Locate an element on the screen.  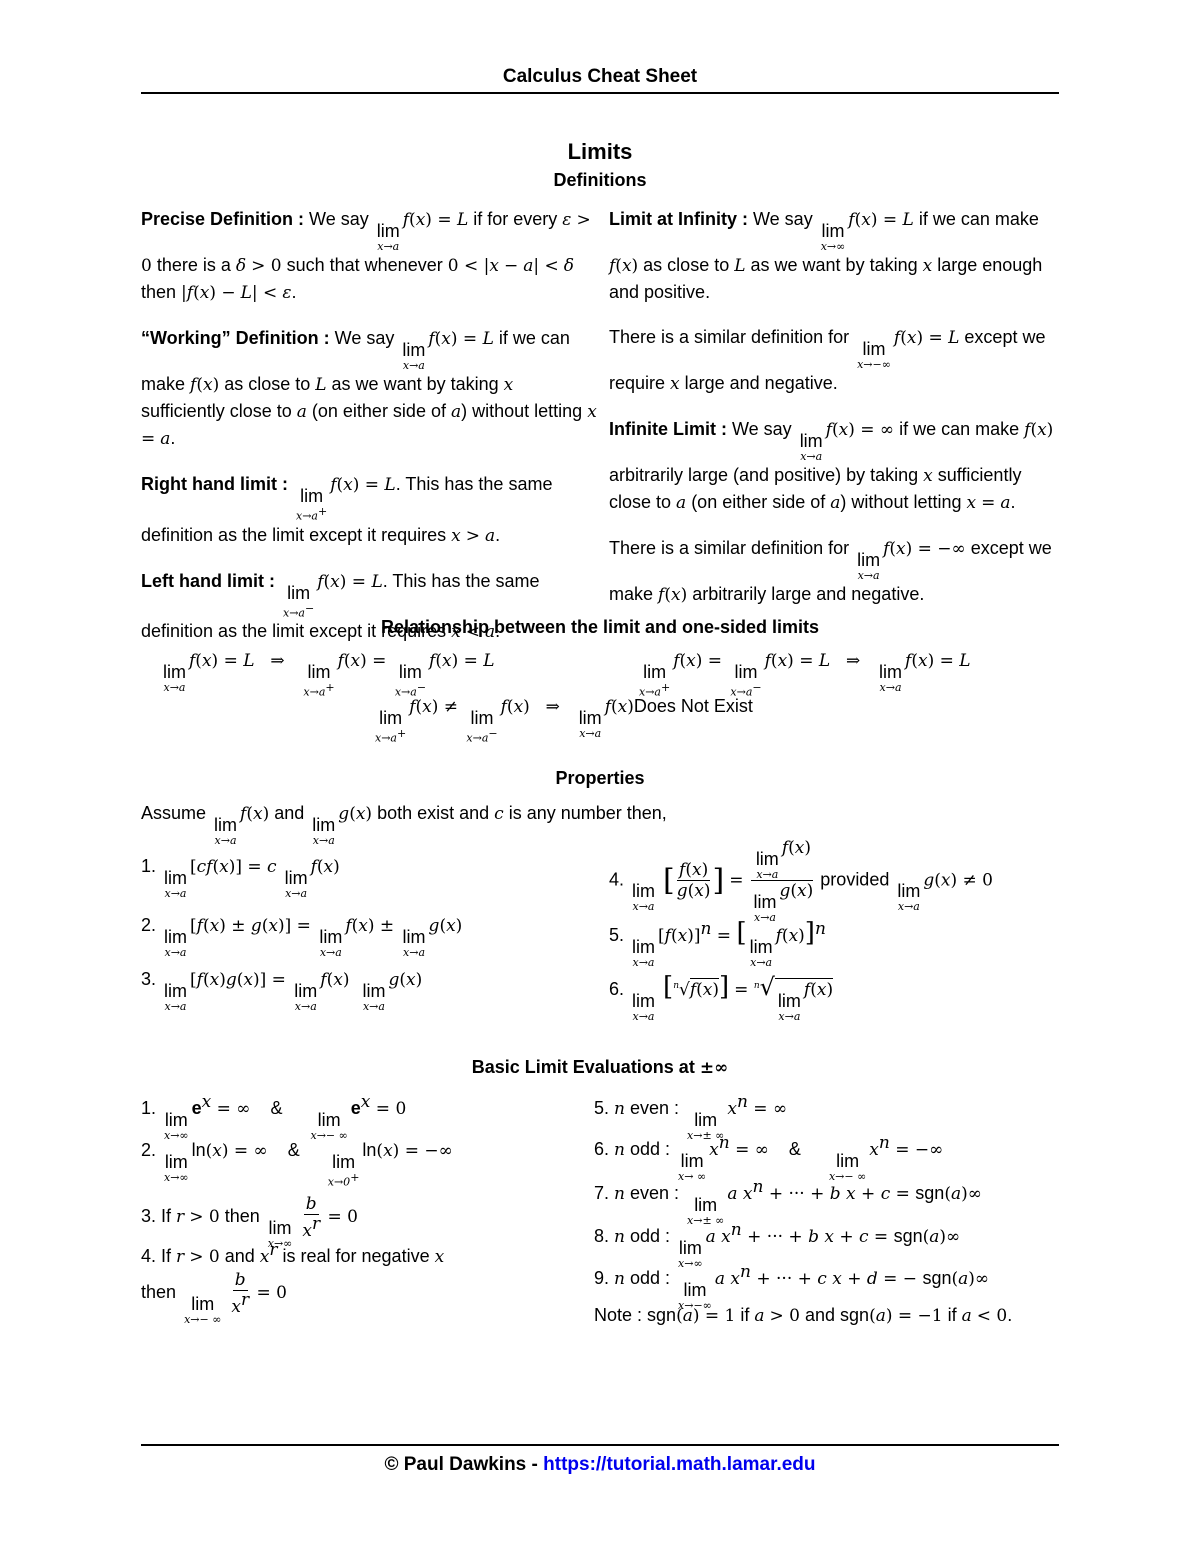
definition-label: Right hand limit : is located at coordinates (214, 484).